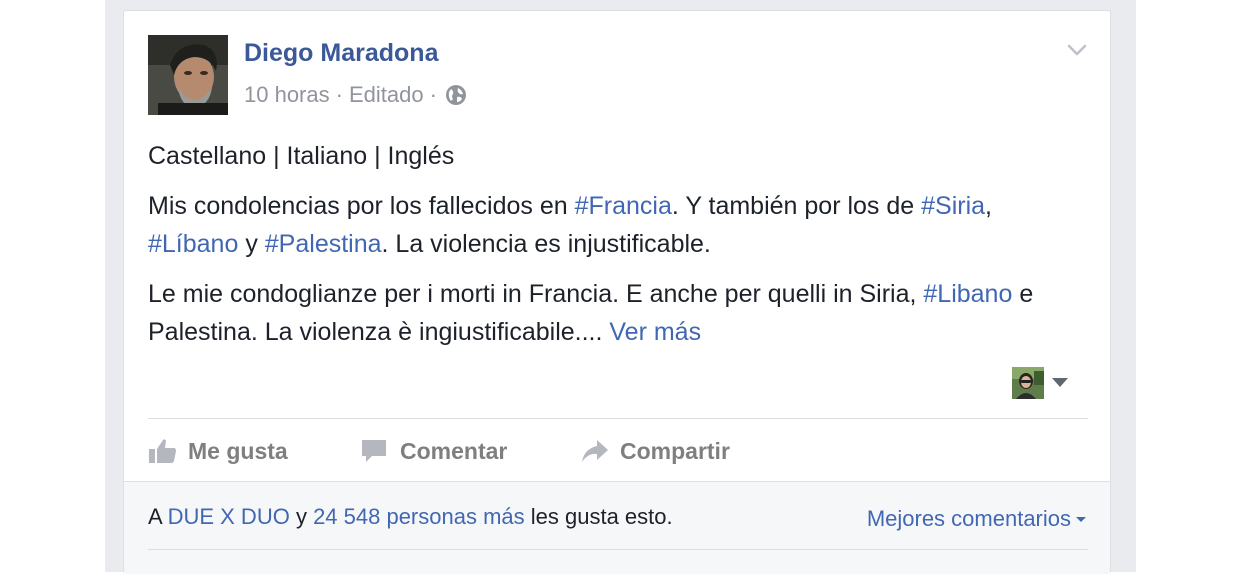  What do you see at coordinates (193, 244) in the screenshot?
I see `hashtag-libano: #Líbano` at bounding box center [193, 244].